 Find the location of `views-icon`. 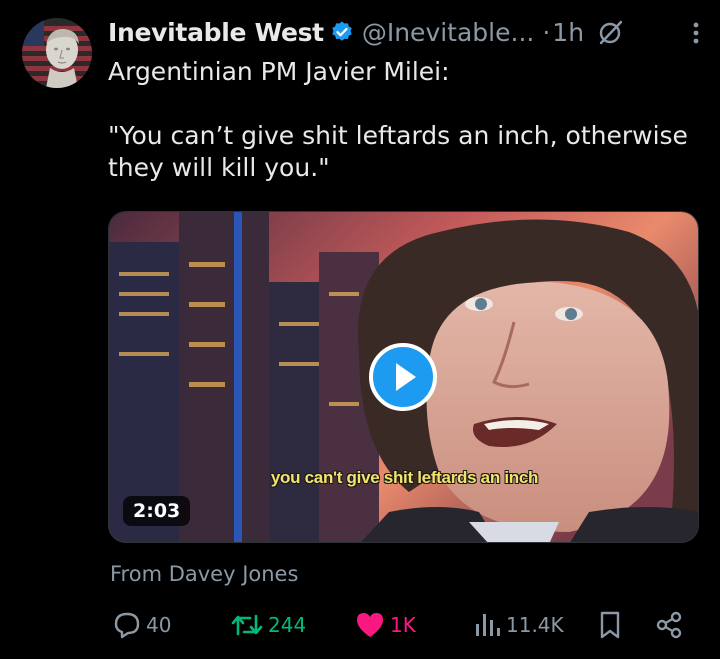

views-icon is located at coordinates (488, 625).